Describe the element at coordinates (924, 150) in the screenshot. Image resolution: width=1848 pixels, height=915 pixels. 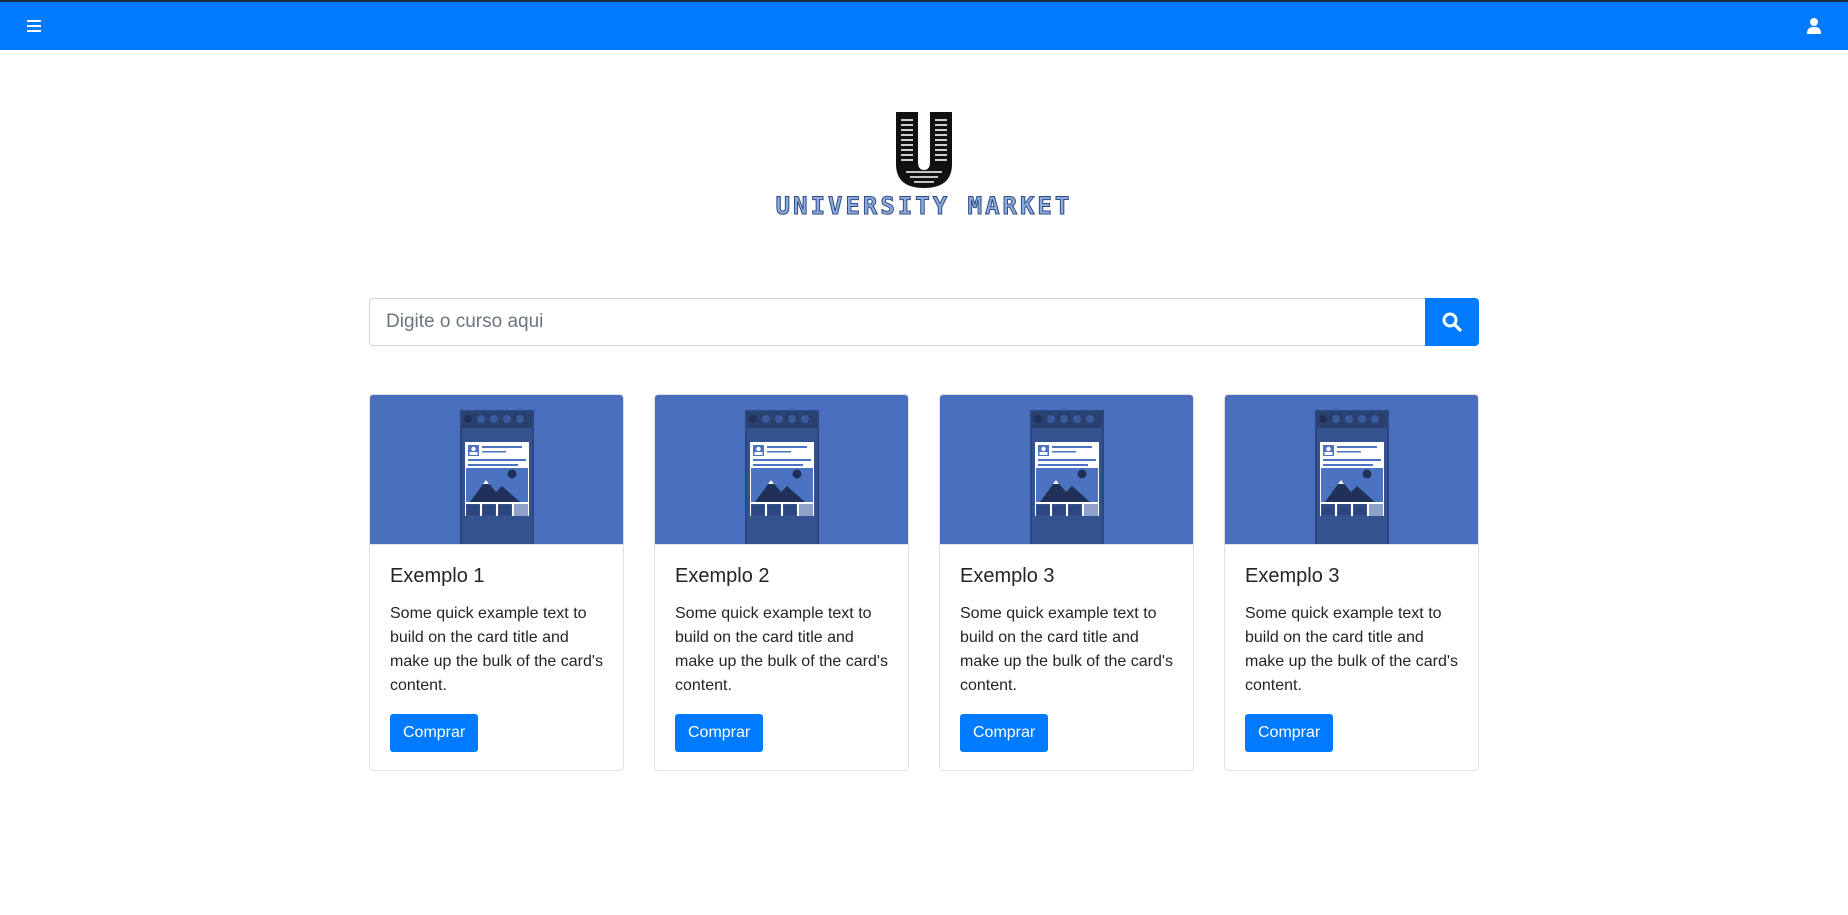
I see `logo-u-icon` at that location.